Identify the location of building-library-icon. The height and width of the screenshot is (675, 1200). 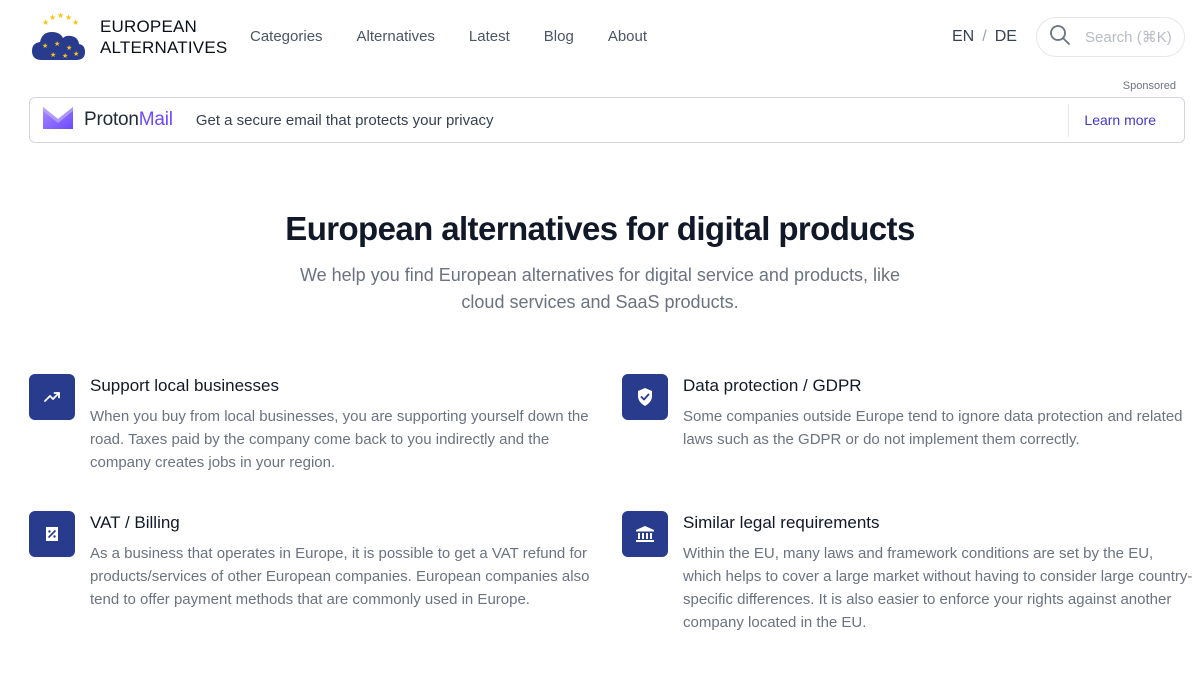
(645, 534).